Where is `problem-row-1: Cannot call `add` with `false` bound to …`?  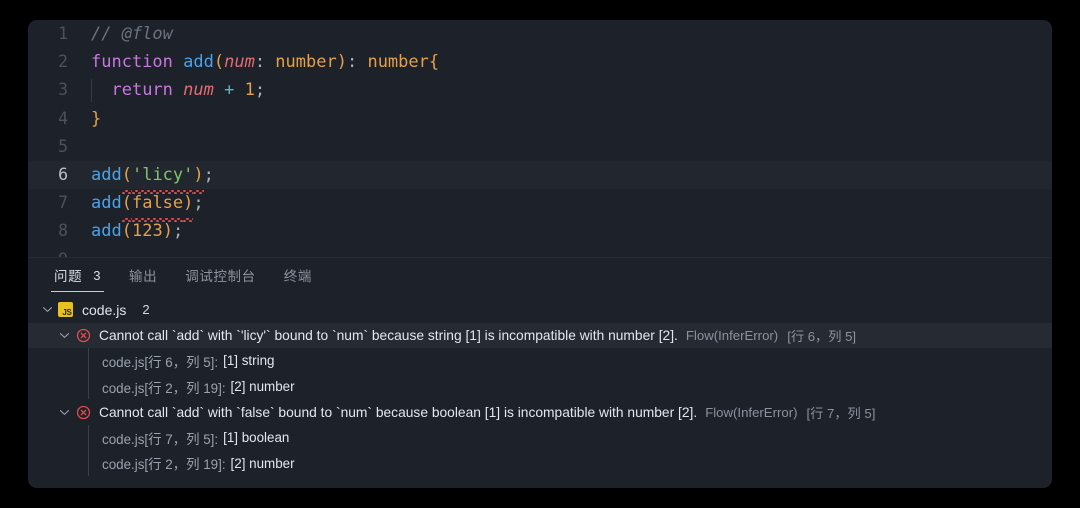 problem-row-1: Cannot call `add` with `false` bound to … is located at coordinates (540, 412).